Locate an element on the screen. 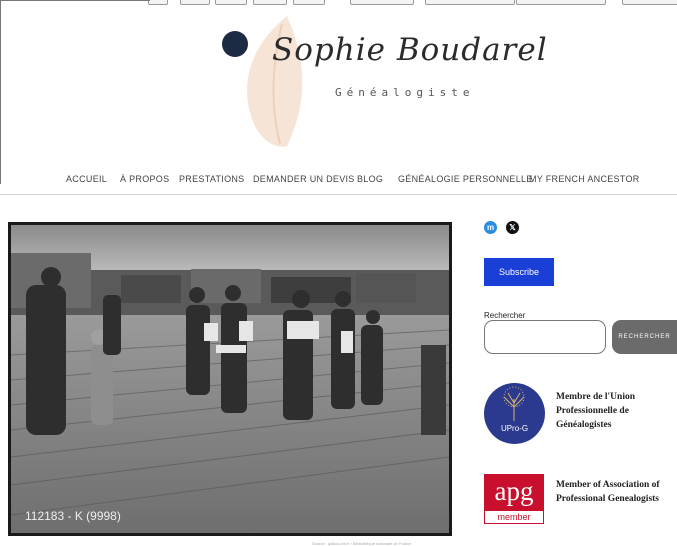  upro-g-logo: UPro-G is located at coordinates (514, 413).